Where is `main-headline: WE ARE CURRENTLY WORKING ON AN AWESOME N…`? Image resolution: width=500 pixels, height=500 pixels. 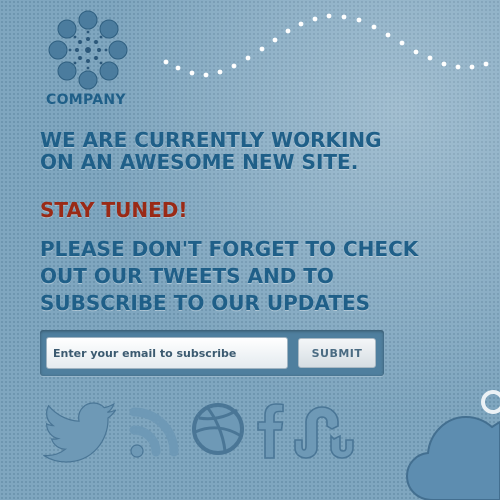
main-headline: WE ARE CURRENTLY WORKING ON AN AWESOME N… is located at coordinates (255, 151).